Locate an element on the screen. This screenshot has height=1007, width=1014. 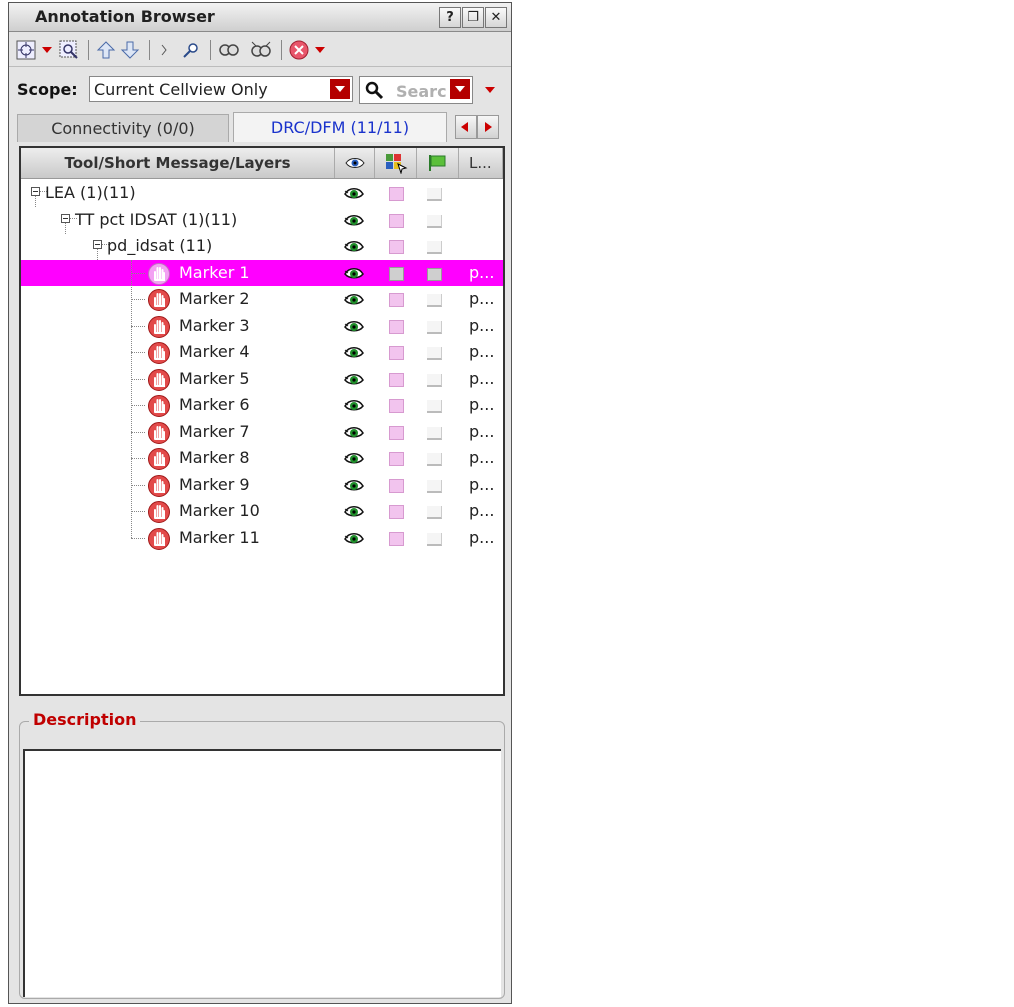
marker-label: Marker 10 is located at coordinates (219, 510).